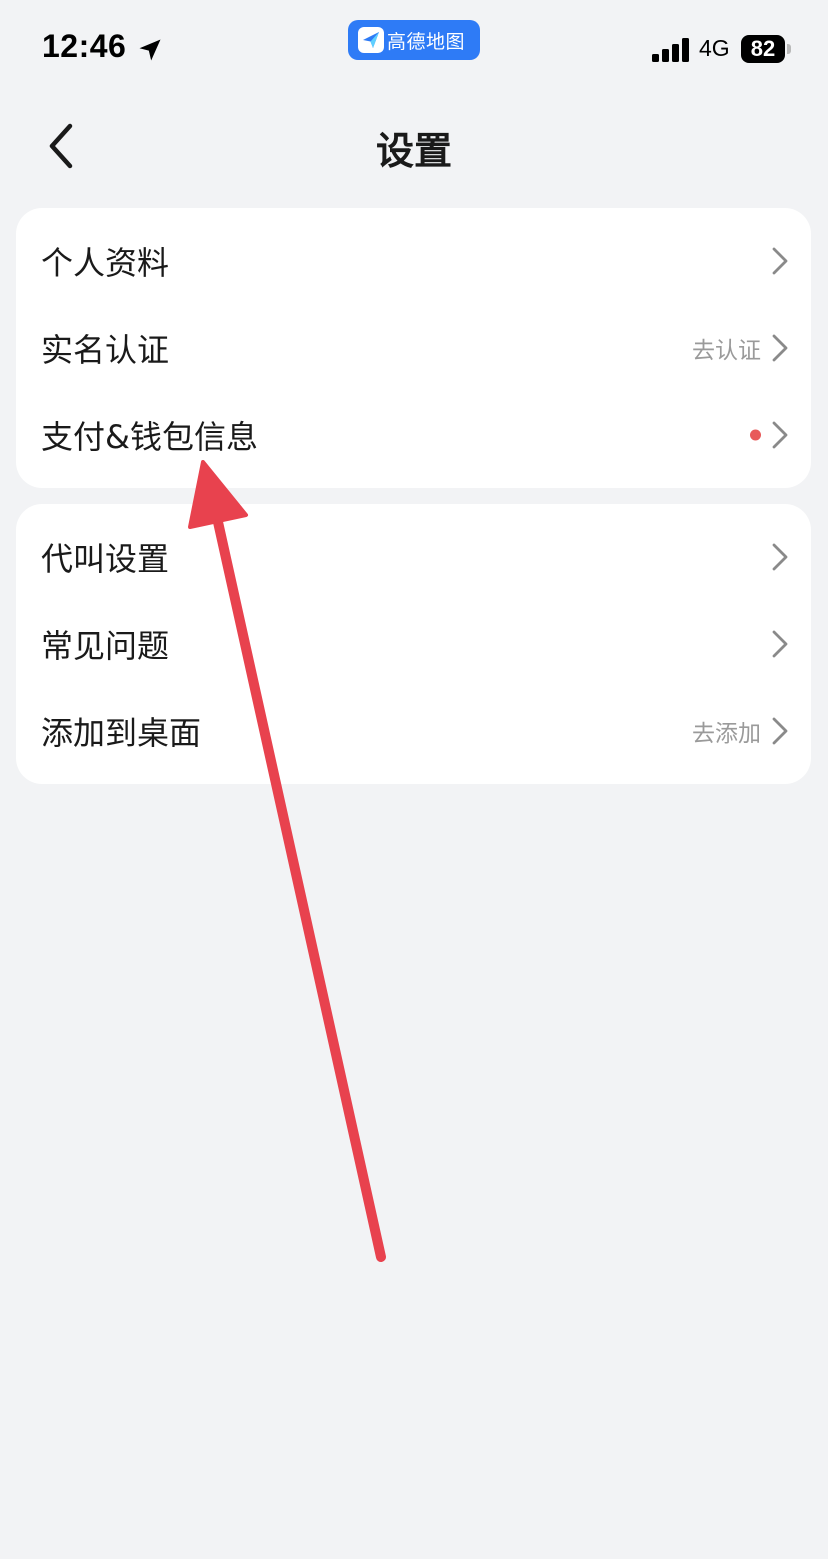 The height and width of the screenshot is (1559, 828). What do you see at coordinates (413, 151) in the screenshot?
I see `page-title: 设置` at bounding box center [413, 151].